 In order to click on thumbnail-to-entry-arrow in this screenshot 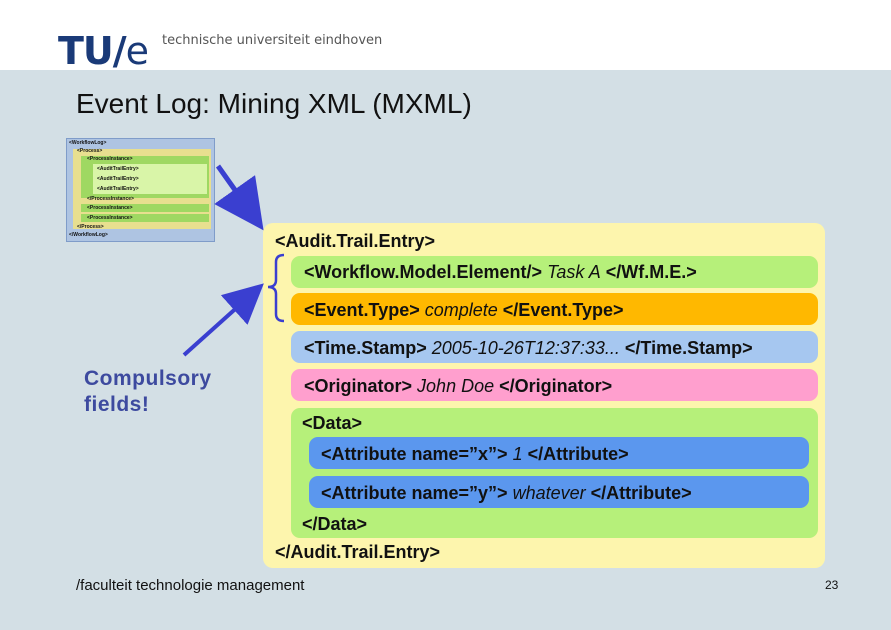, I will do `click(239, 197)`.